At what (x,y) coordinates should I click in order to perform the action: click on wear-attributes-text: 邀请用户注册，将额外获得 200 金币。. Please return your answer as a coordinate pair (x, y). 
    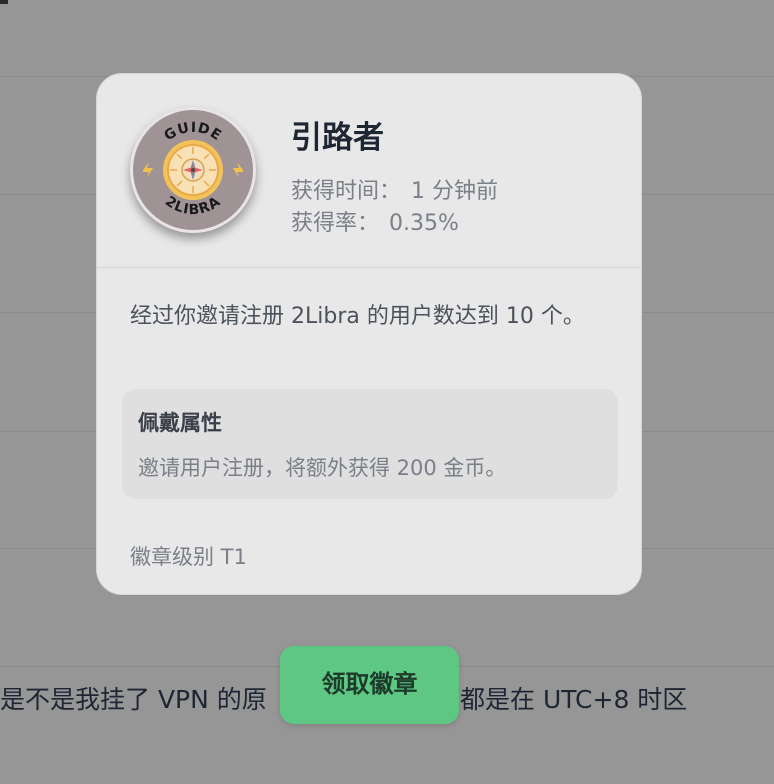
    Looking at the image, I should click on (322, 468).